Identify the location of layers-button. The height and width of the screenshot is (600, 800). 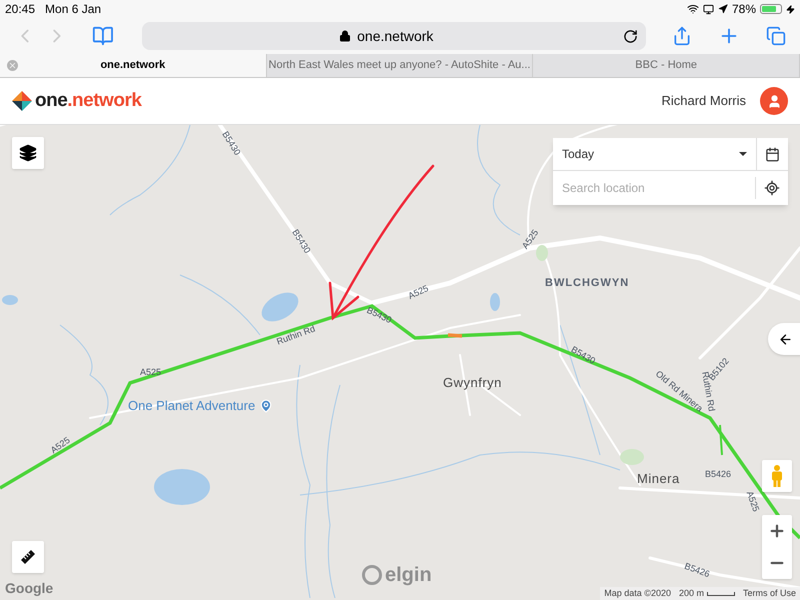
(28, 153).